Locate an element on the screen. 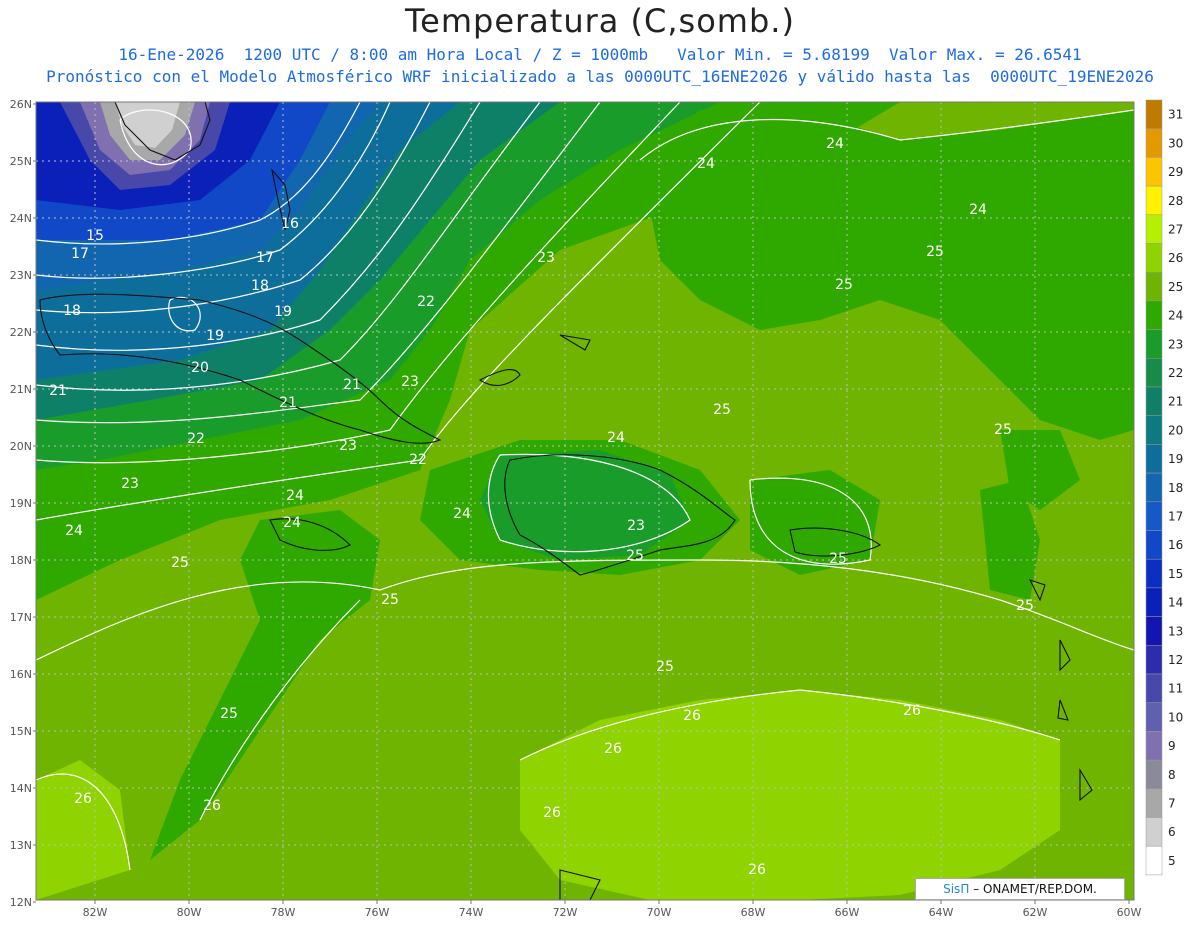 The image size is (1200, 927). colorbar-label: 11 is located at coordinates (1175, 689).